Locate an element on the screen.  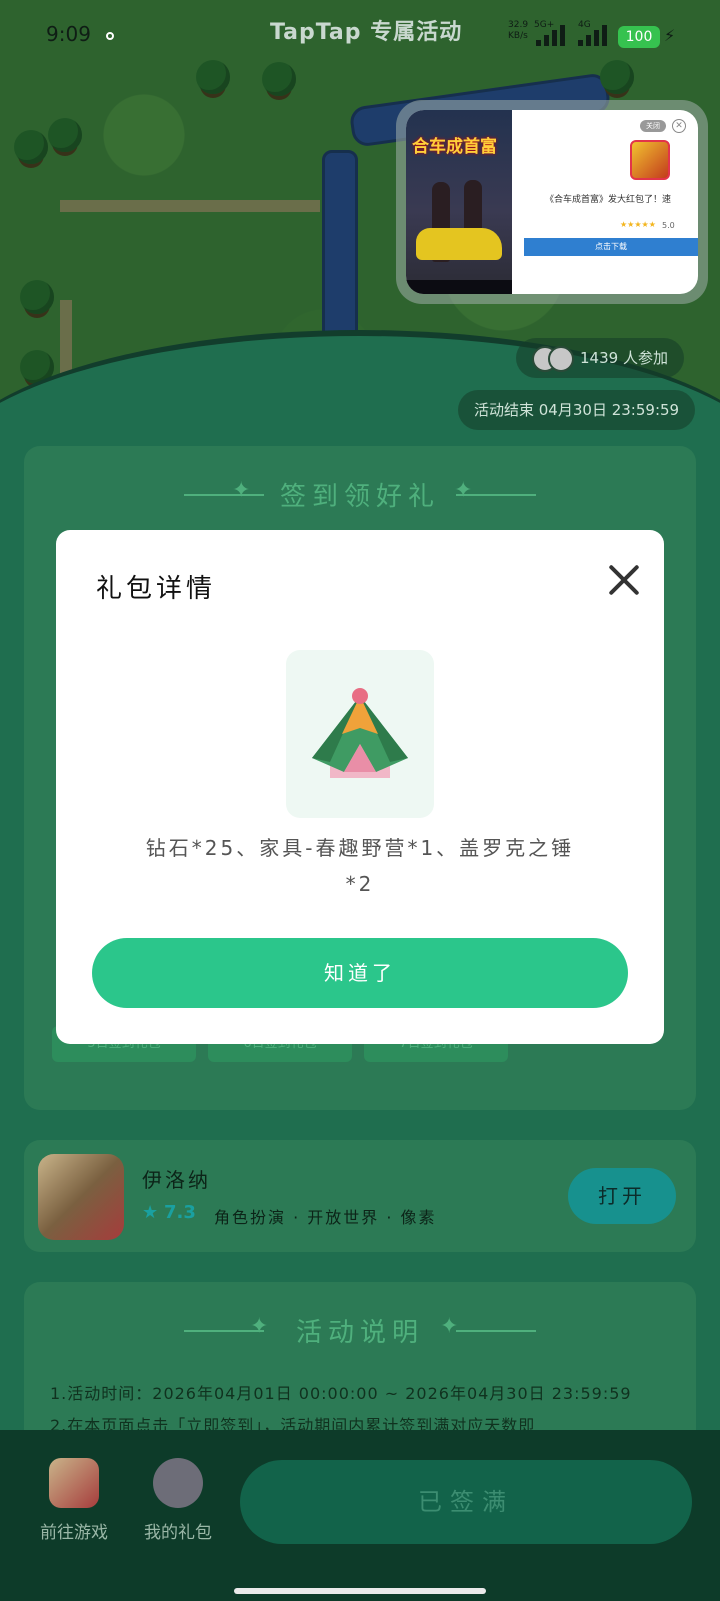
gift-description-line-2: *2 is located at coordinates (360, 884).